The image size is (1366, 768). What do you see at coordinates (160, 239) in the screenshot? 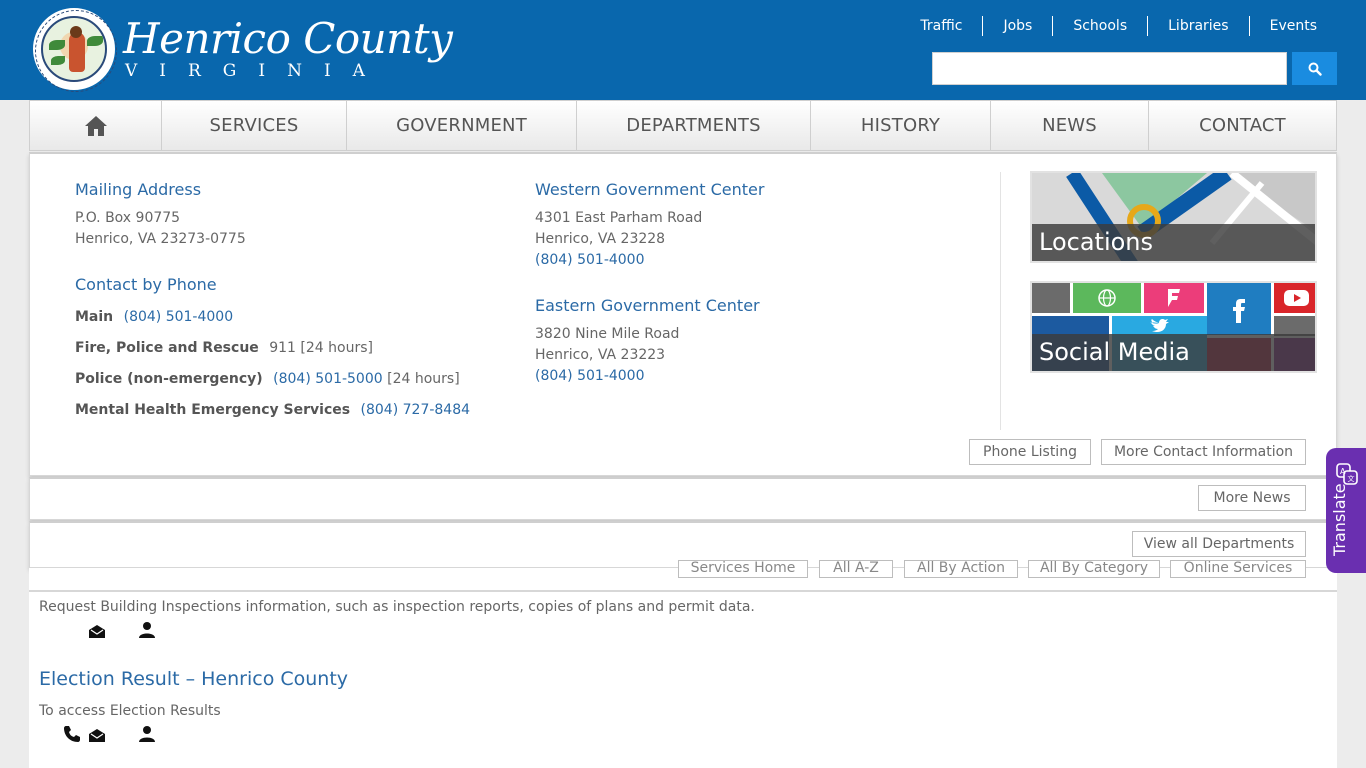
I see `mailing-line-2: Henrico, VA 23273-0775` at bounding box center [160, 239].